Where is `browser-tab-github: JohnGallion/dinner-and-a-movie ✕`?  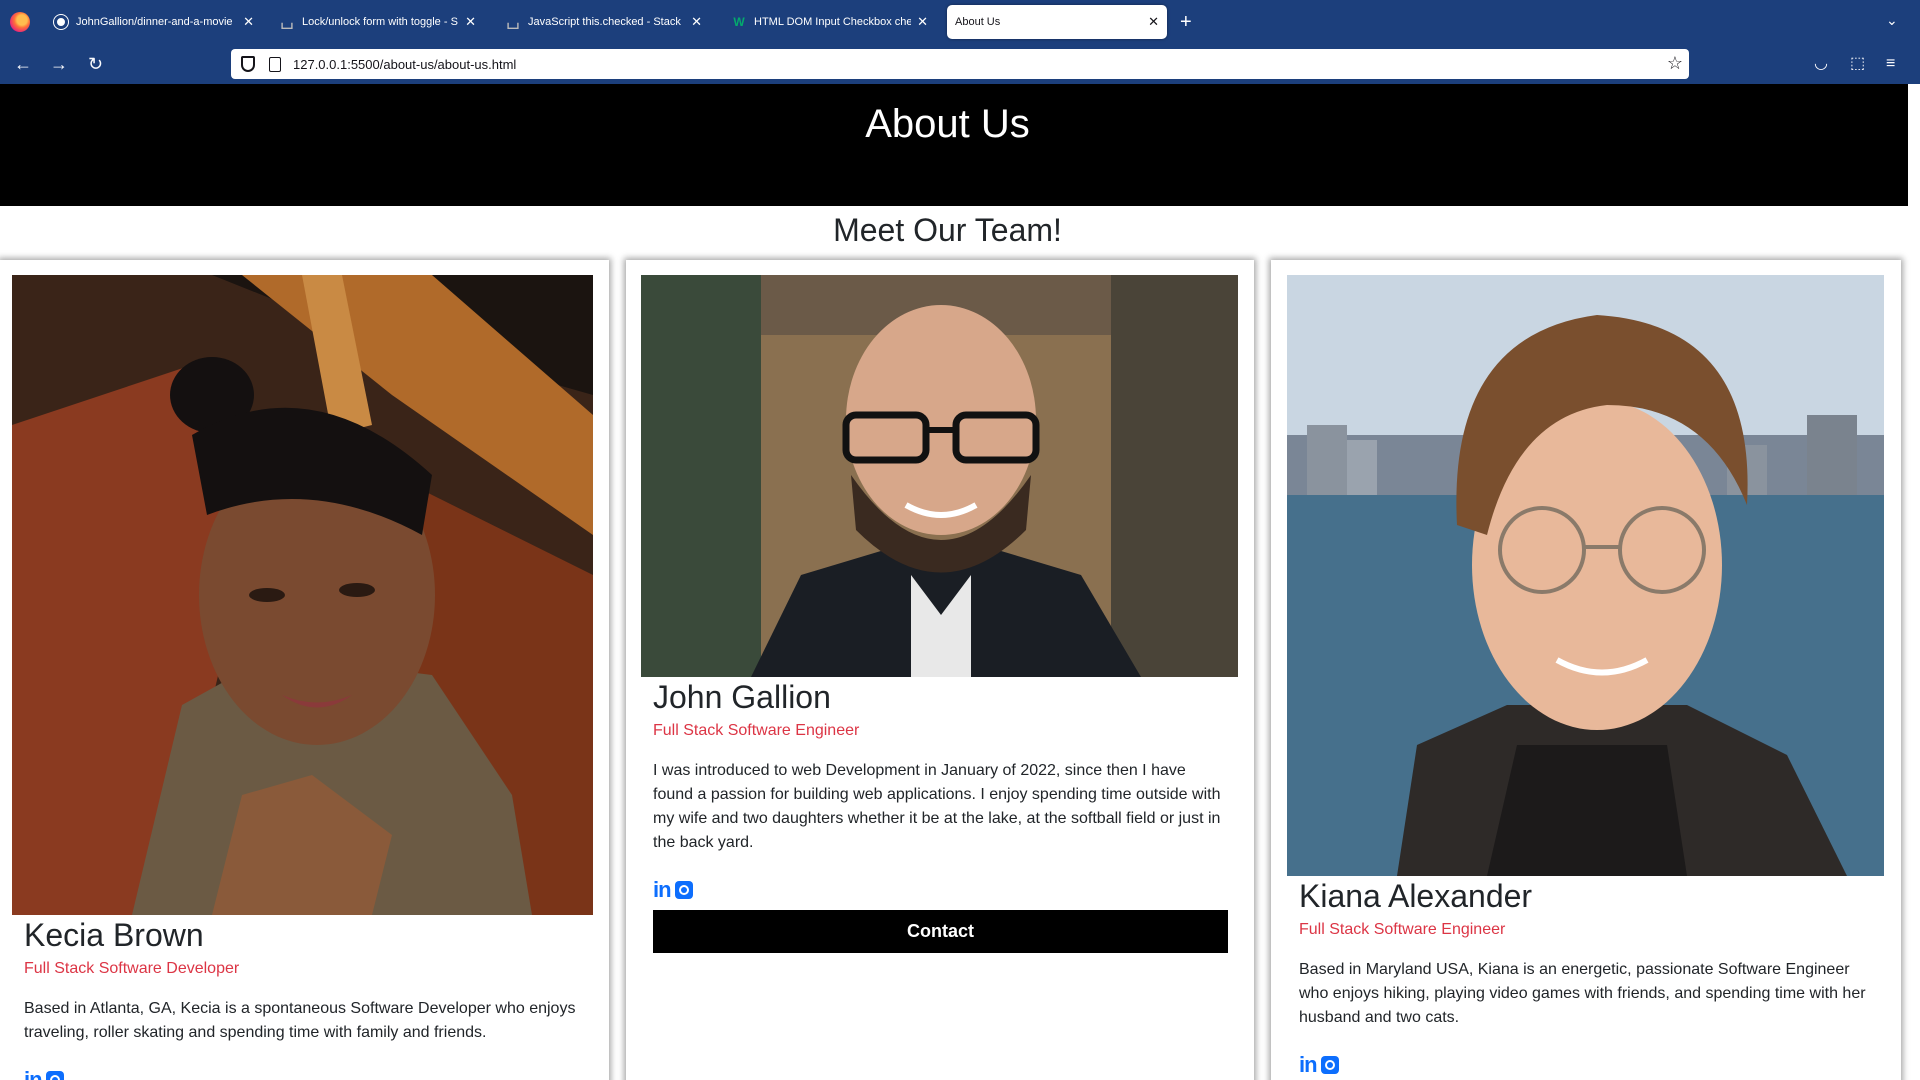 browser-tab-github: JohnGallion/dinner-and-a-movie ✕ is located at coordinates (154, 22).